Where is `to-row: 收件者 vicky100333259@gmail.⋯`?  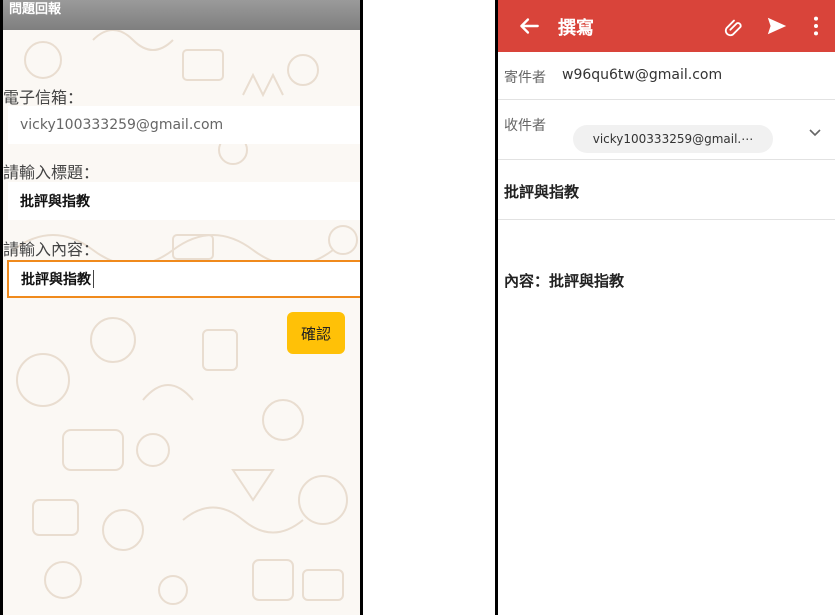
to-row: 收件者 vicky100333259@gmail.⋯ is located at coordinates (666, 130).